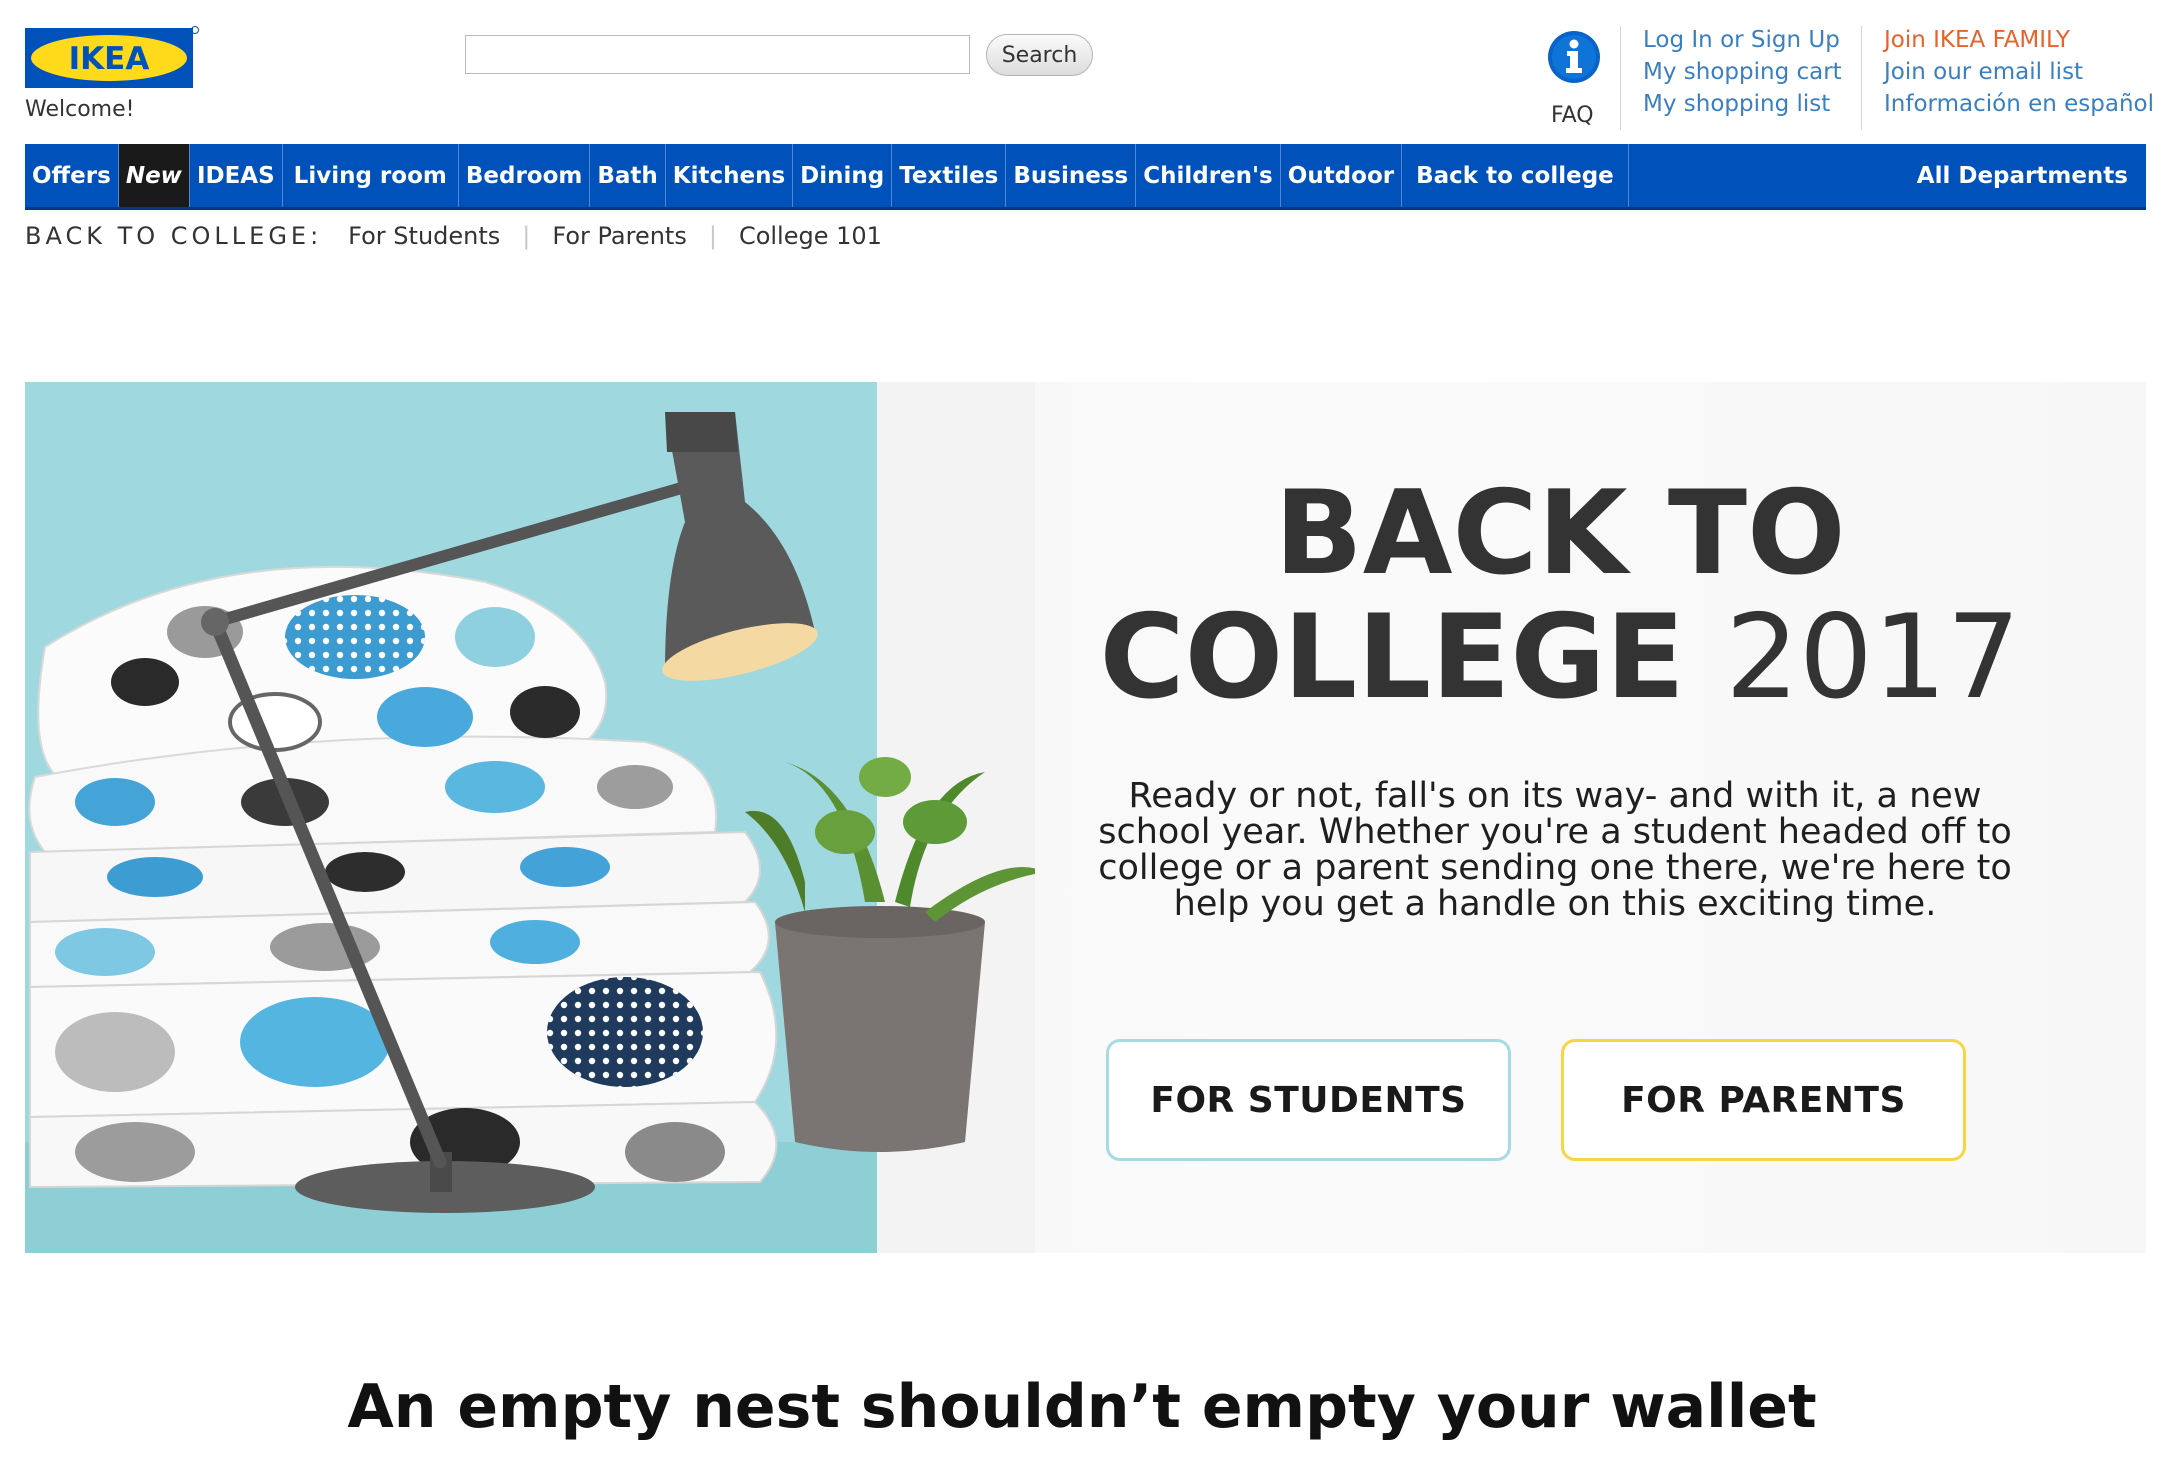 Image resolution: width=2164 pixels, height=1468 pixels. Describe the element at coordinates (154, 175) in the screenshot. I see `nav-new: New` at that location.